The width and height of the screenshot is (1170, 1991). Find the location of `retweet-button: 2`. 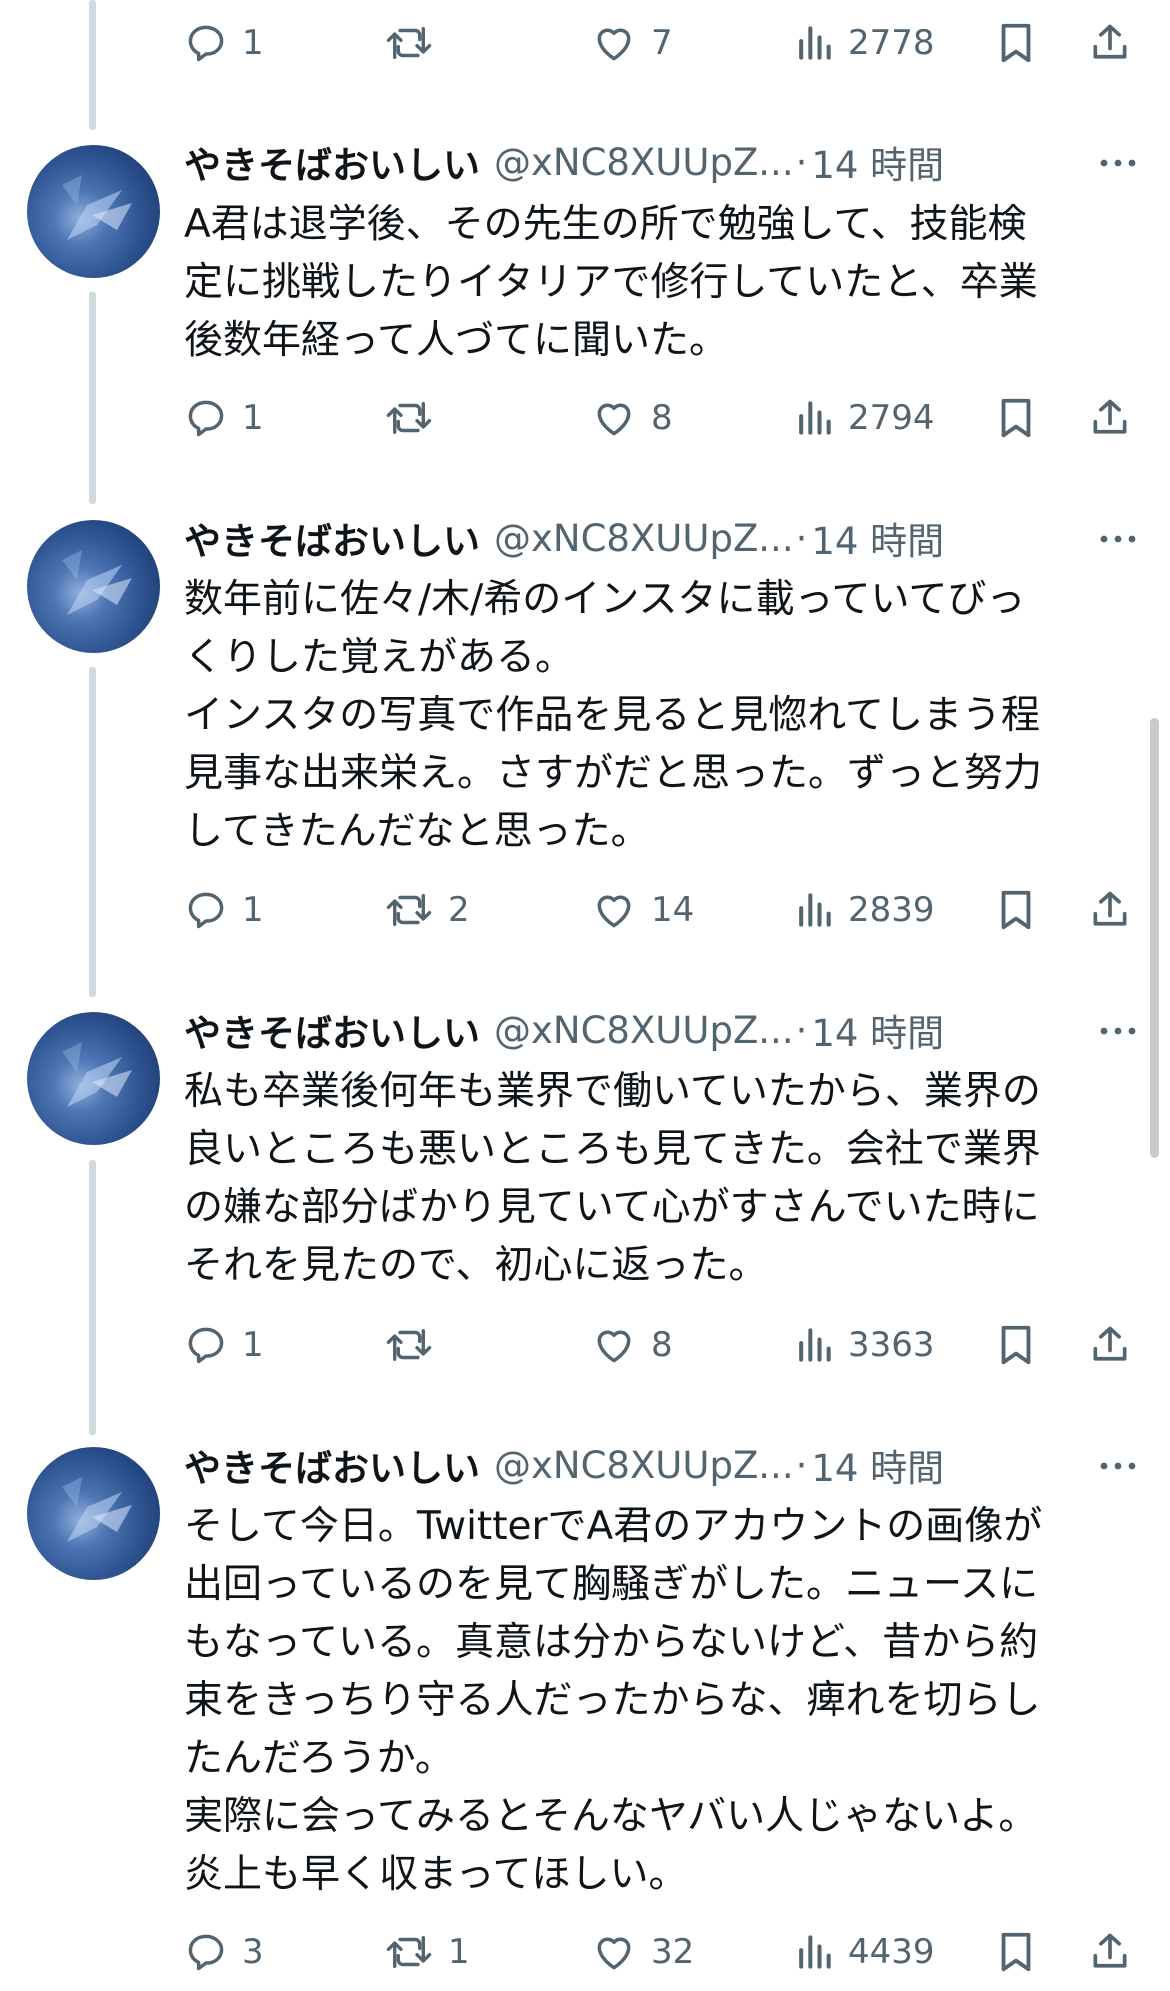

retweet-button: 2 is located at coordinates (427, 910).